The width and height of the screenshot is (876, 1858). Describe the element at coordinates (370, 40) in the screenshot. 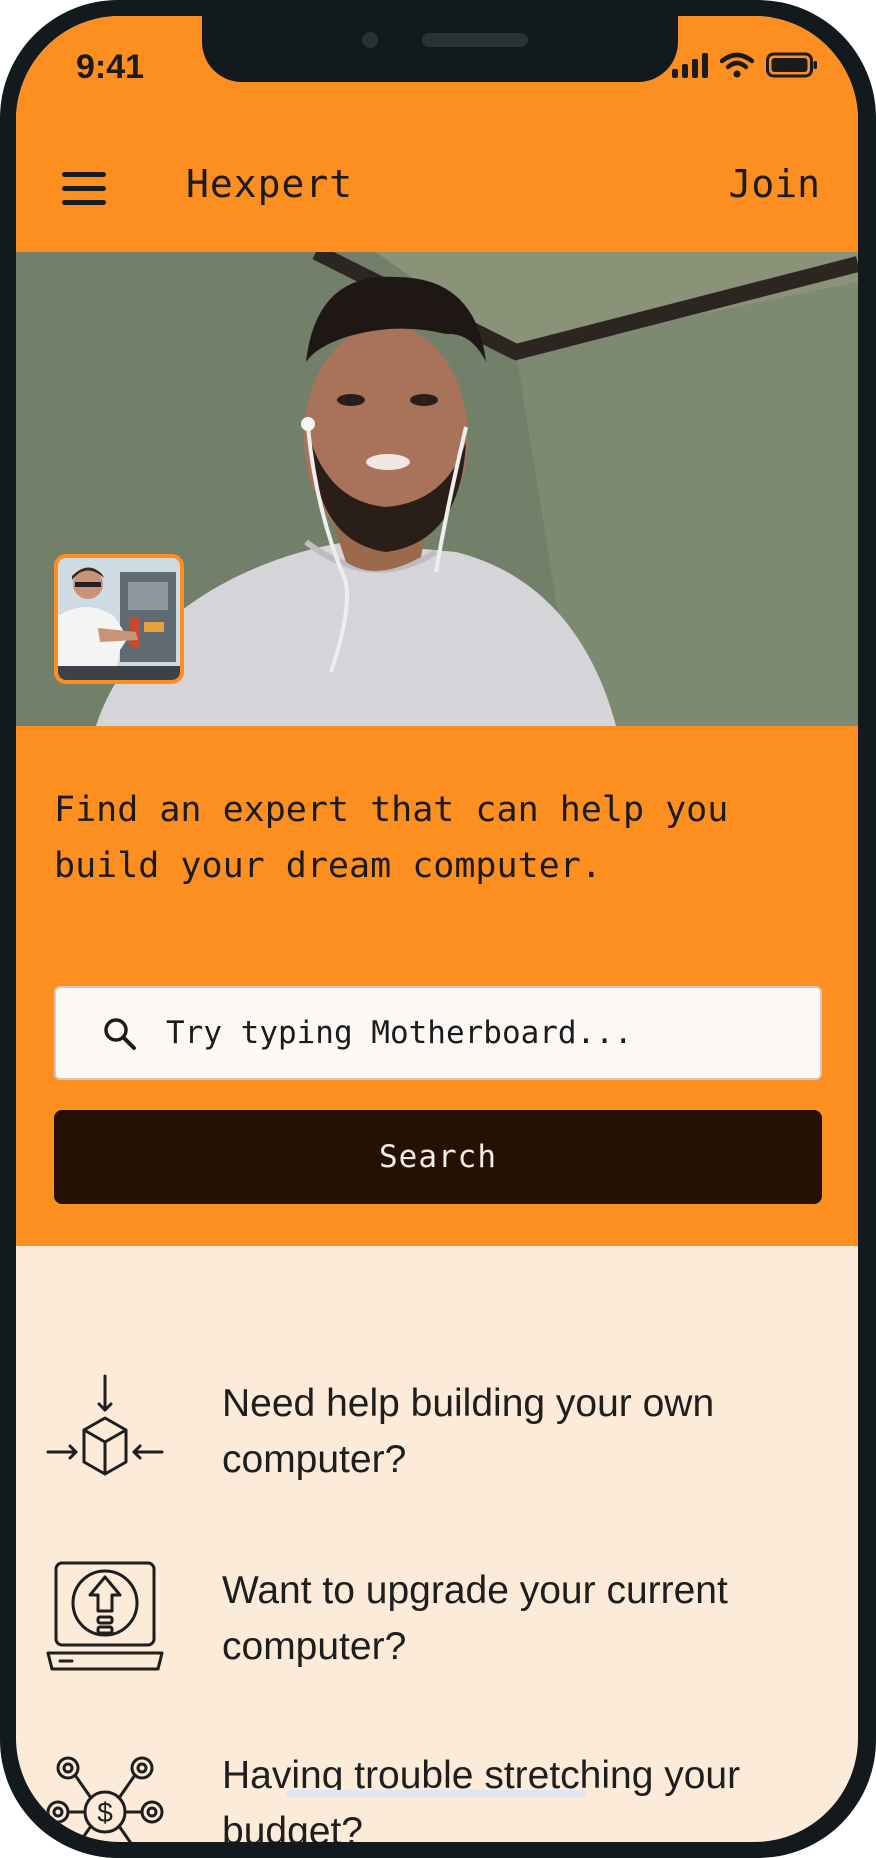

I see `front-camera` at that location.